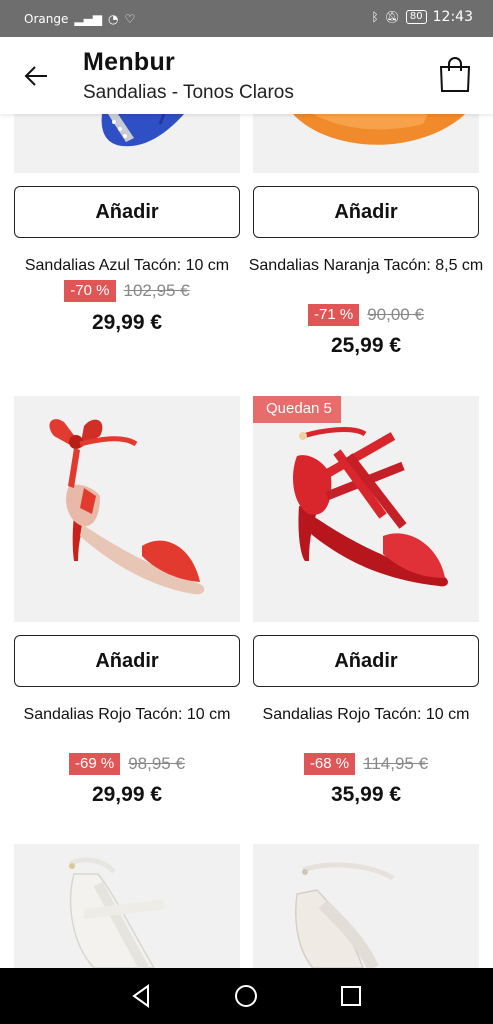  I want to click on old-price: 98,95 €, so click(156, 763).